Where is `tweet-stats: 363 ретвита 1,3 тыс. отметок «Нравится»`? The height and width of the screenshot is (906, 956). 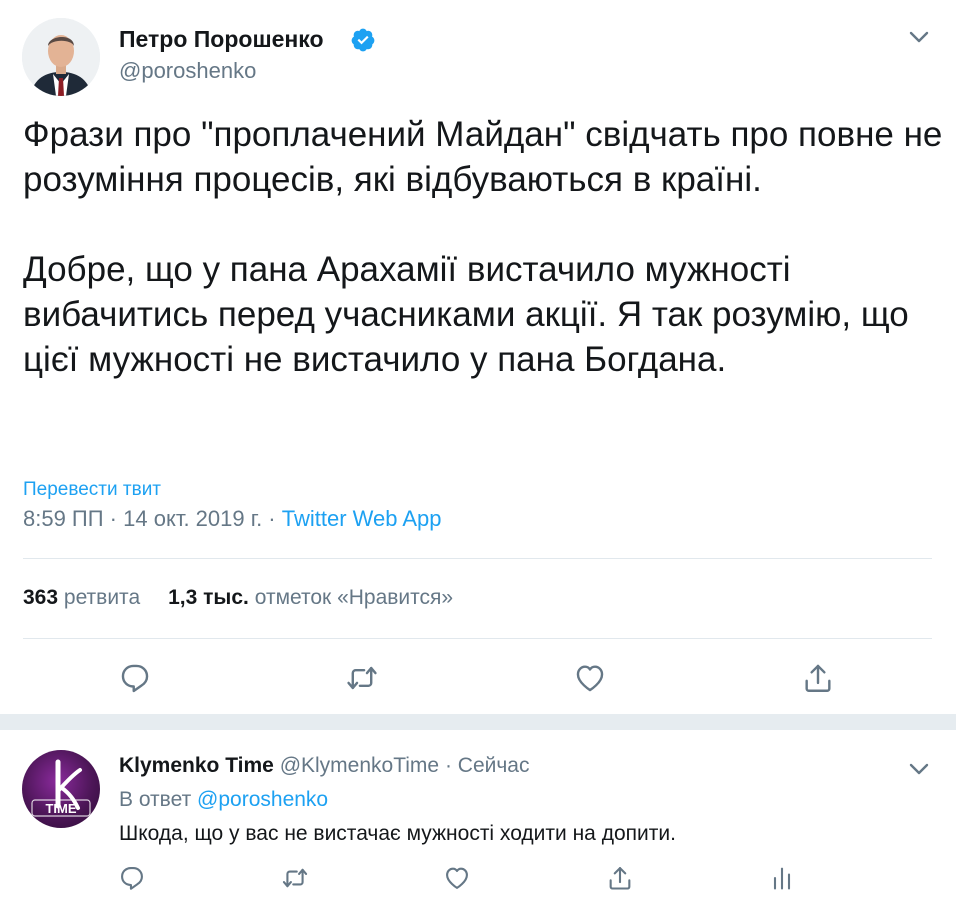 tweet-stats: 363 ретвита 1,3 тыс. отметок «Нравится» is located at coordinates (238, 598).